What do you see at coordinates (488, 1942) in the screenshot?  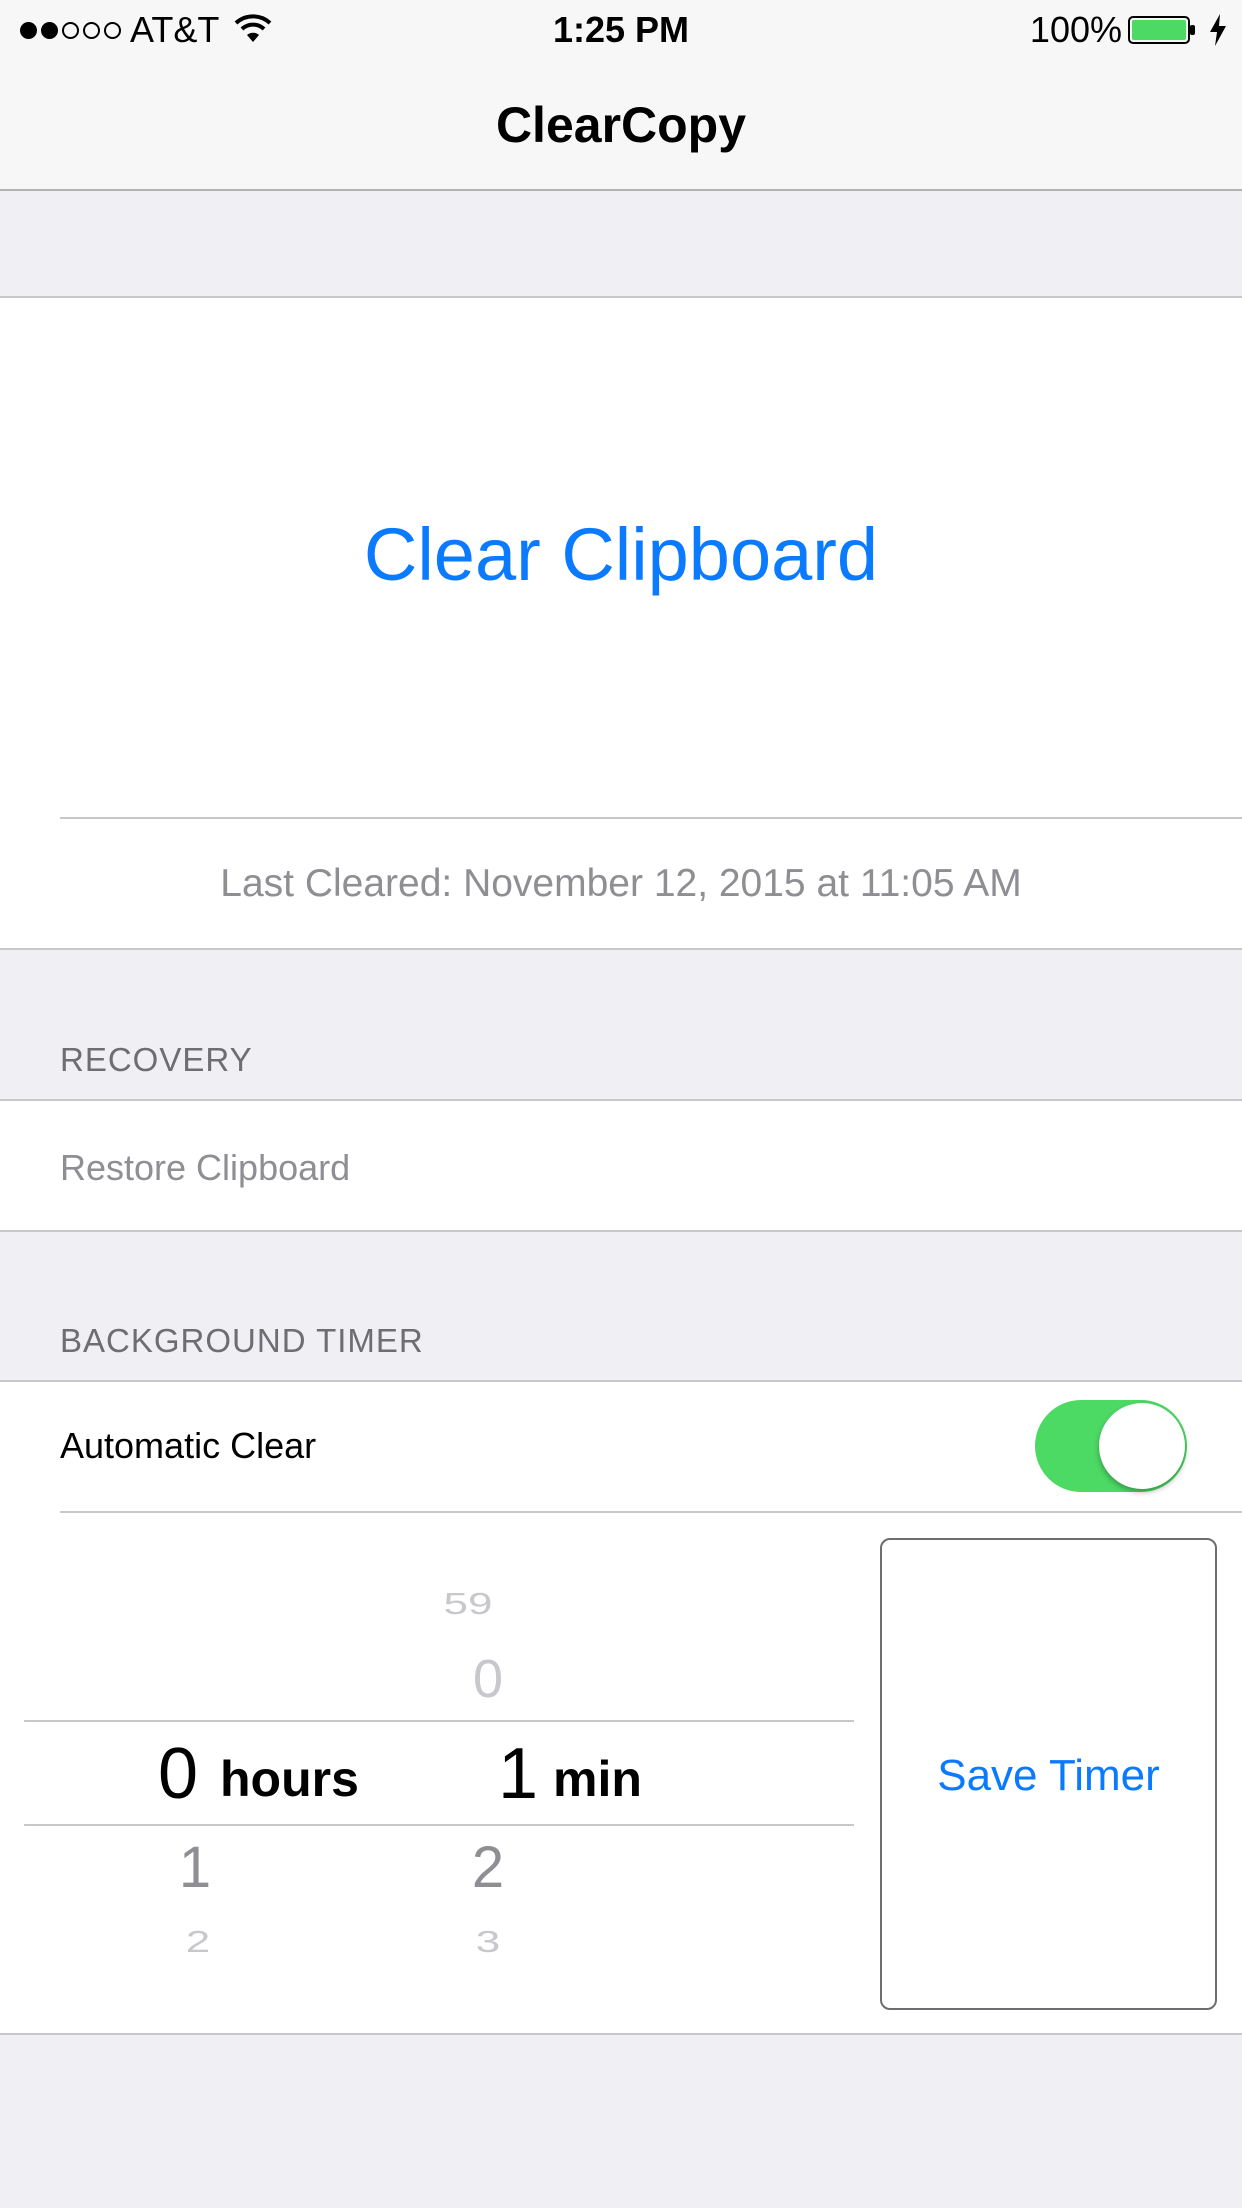 I see `picker-minute-option: 3` at bounding box center [488, 1942].